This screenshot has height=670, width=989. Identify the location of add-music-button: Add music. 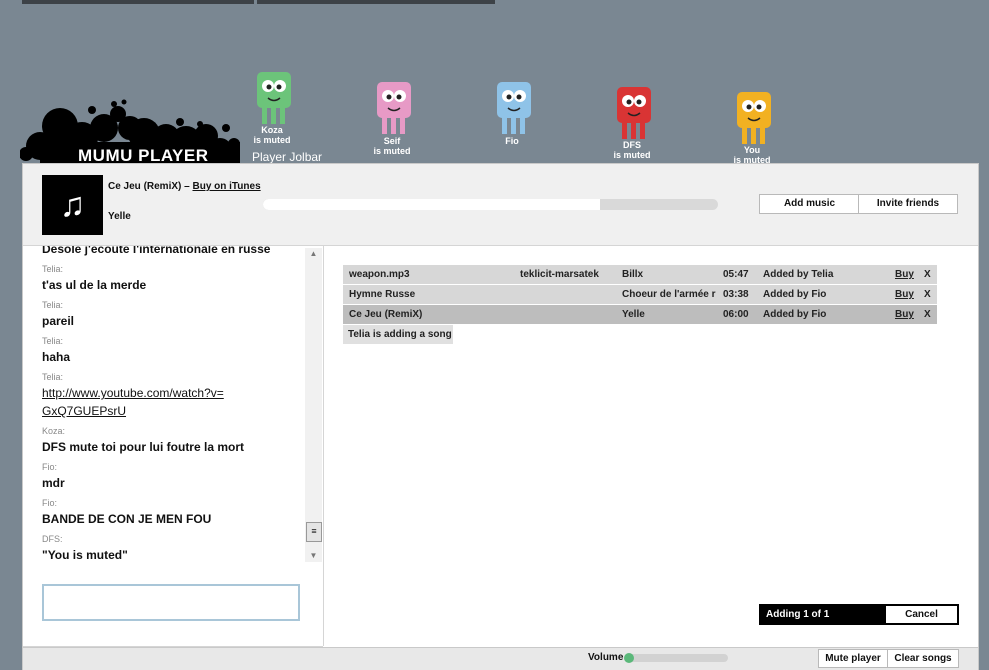
(809, 204).